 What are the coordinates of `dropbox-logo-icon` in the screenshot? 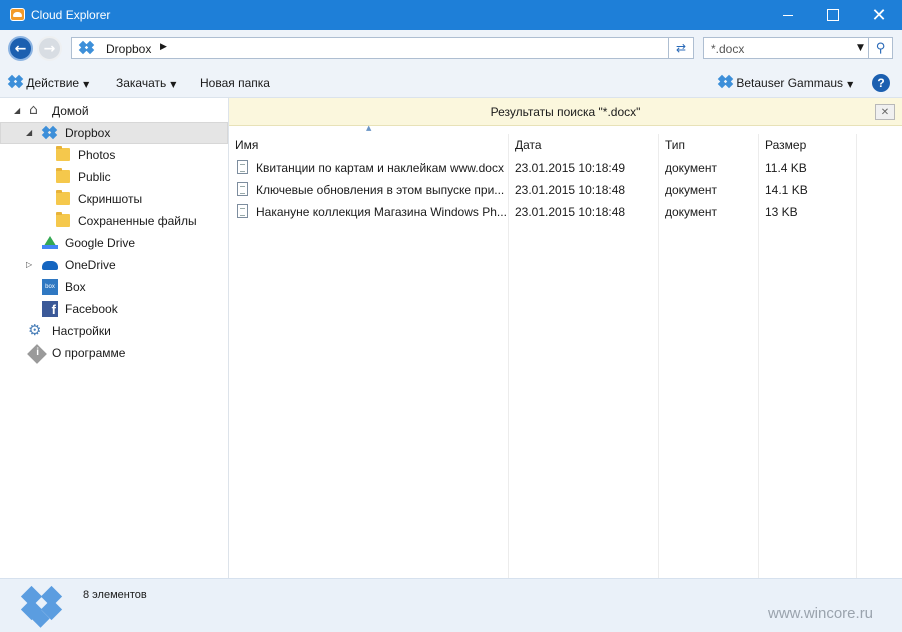 It's located at (42, 606).